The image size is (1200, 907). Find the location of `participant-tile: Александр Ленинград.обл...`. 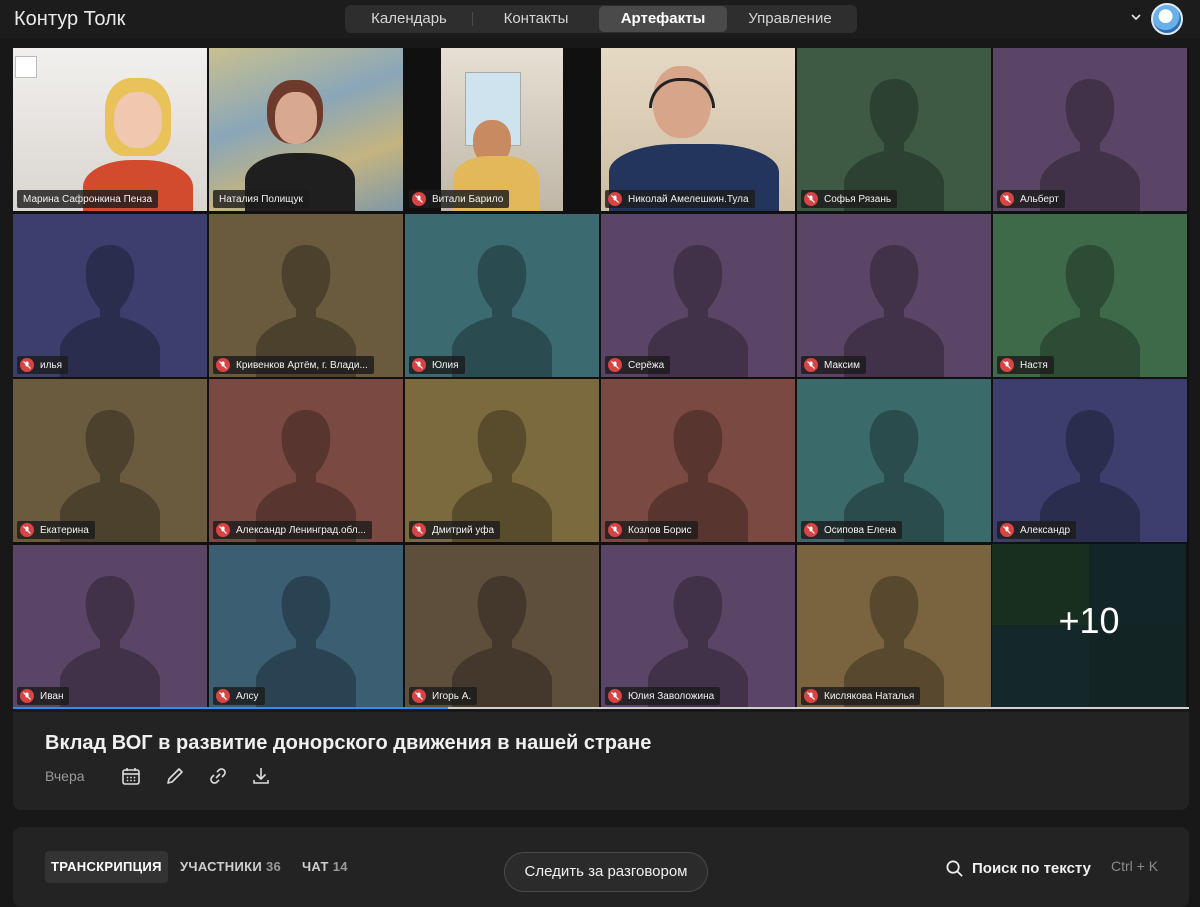

participant-tile: Александр Ленинград.обл... is located at coordinates (306, 460).